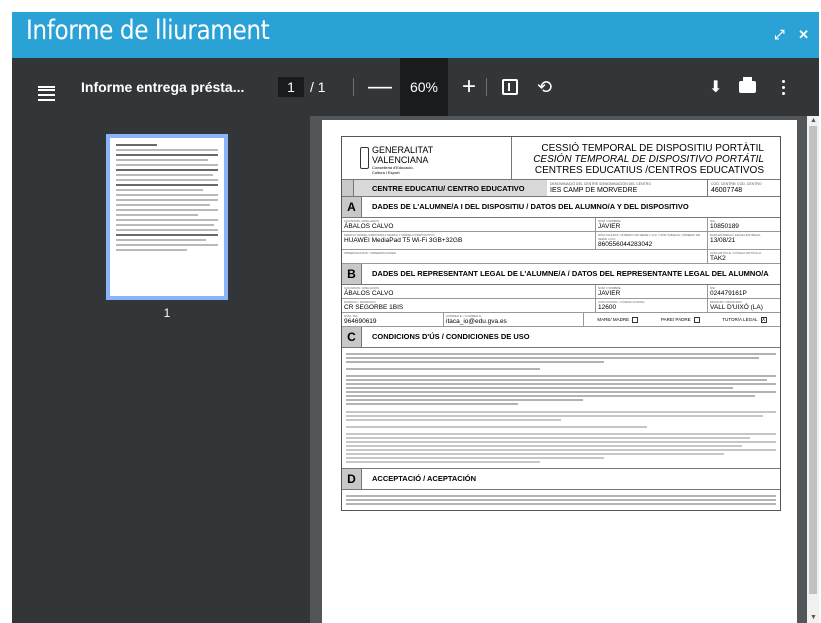 The image size is (821, 623). What do you see at coordinates (724, 226) in the screenshot?
I see `student-nia: 10850189` at bounding box center [724, 226].